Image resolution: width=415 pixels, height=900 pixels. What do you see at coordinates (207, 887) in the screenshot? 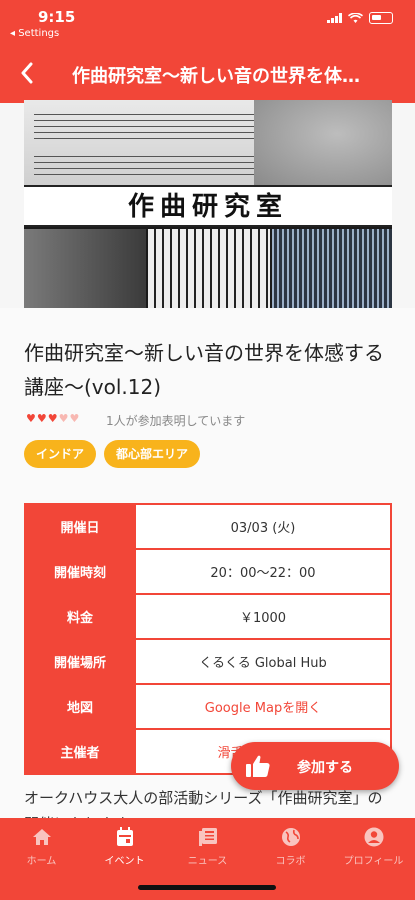
I see `home-indicator` at bounding box center [207, 887].